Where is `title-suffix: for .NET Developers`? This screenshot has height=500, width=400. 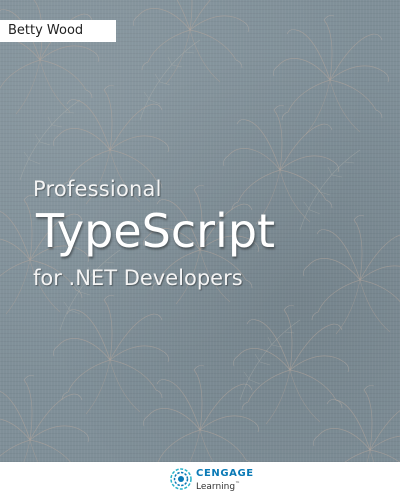
title-suffix: for .NET Developers is located at coordinates (138, 278).